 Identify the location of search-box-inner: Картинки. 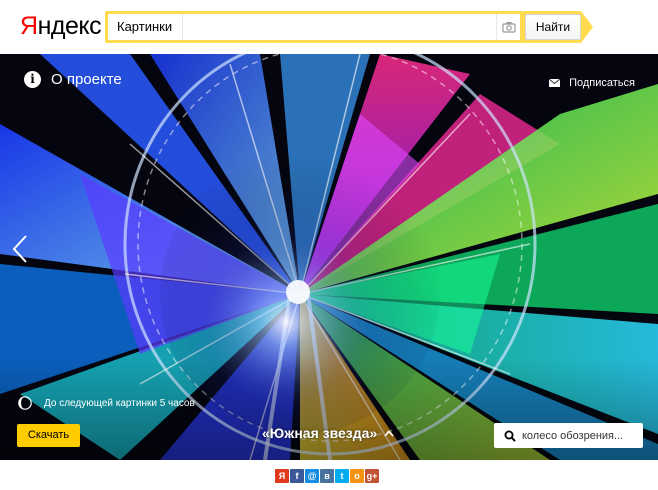
(314, 27).